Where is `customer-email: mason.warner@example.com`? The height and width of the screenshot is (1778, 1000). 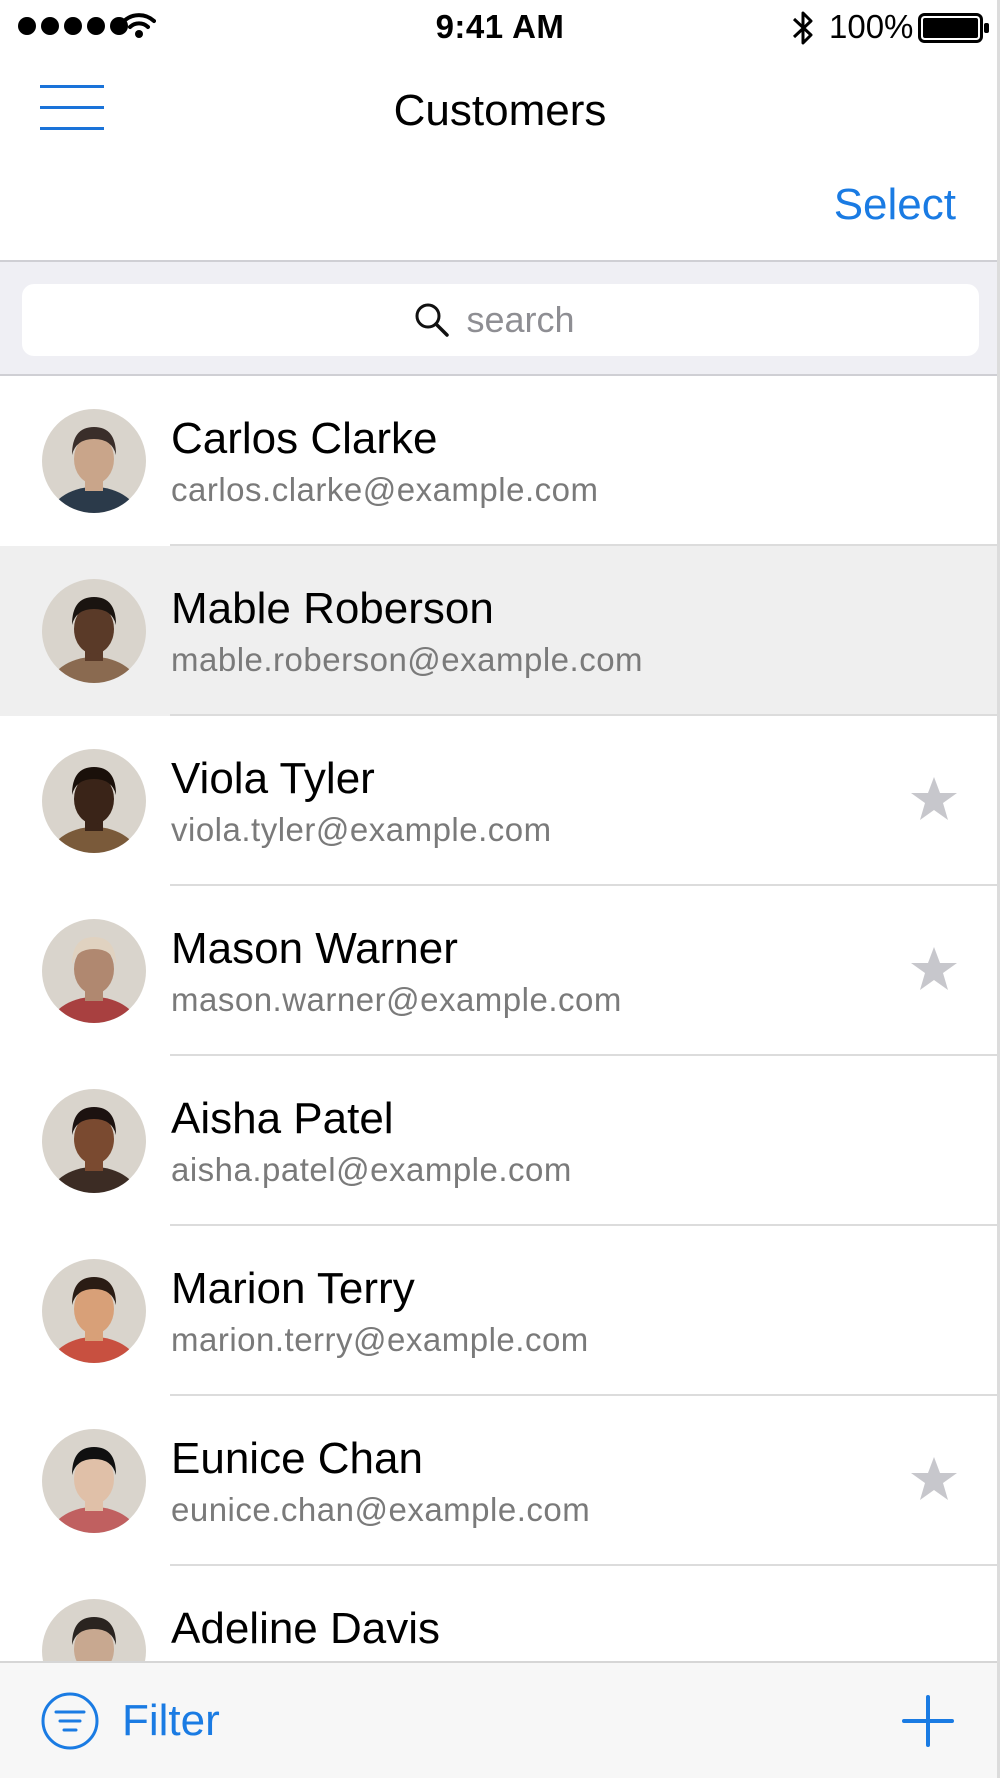
customer-email: mason.warner@example.com is located at coordinates (396, 999).